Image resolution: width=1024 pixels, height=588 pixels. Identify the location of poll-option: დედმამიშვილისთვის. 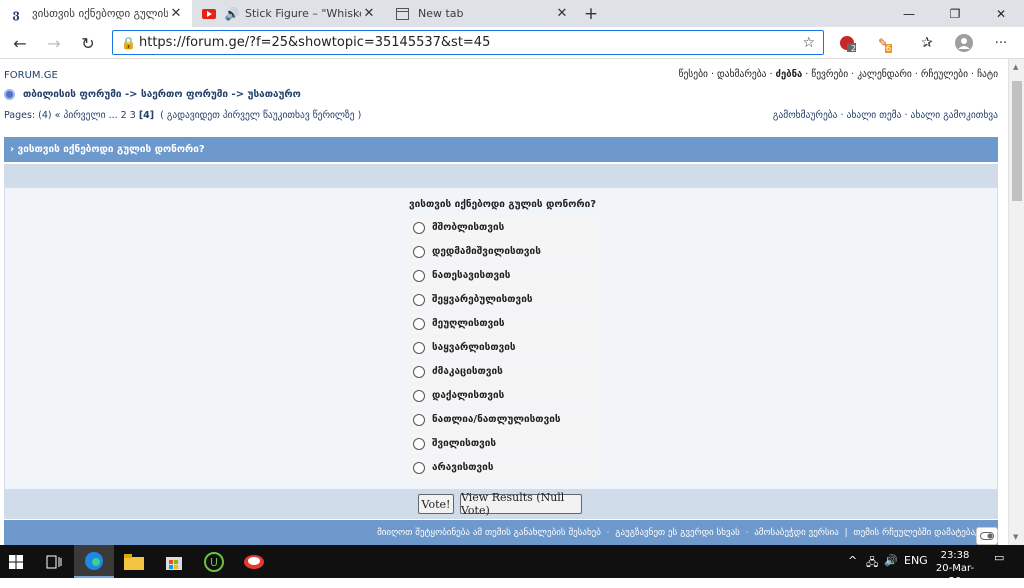
(504, 251).